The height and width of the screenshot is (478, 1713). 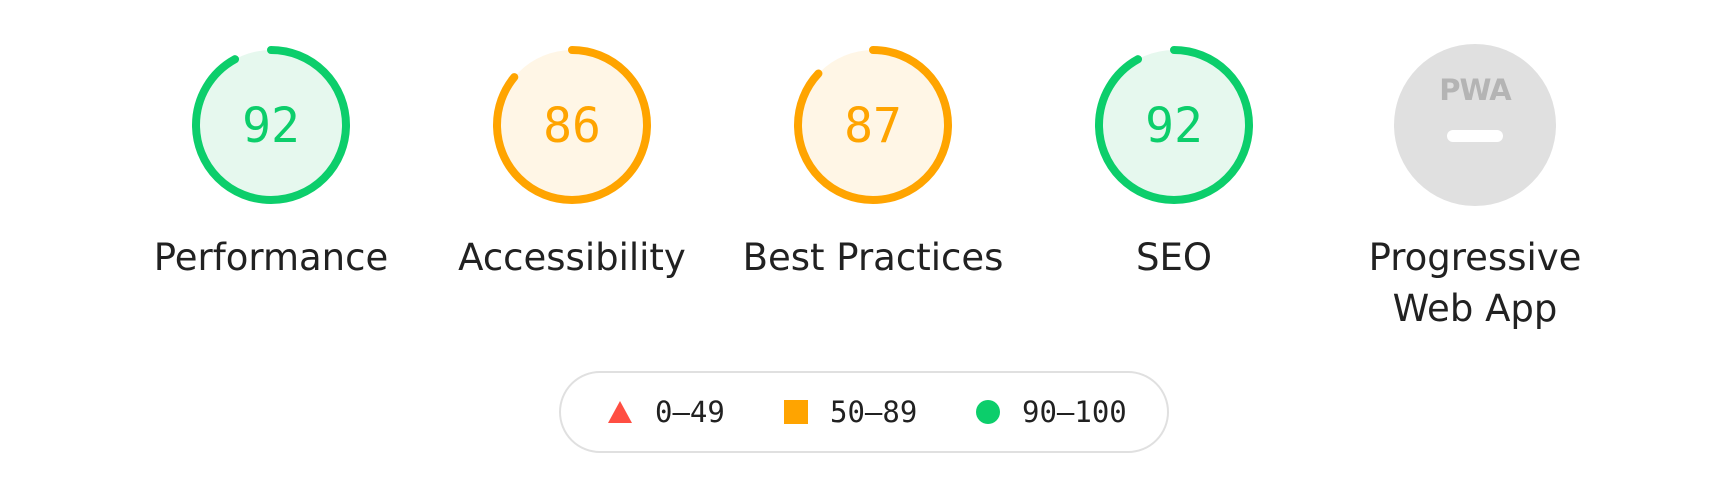 I want to click on legend-item-pass: 90–100, so click(x=1051, y=412).